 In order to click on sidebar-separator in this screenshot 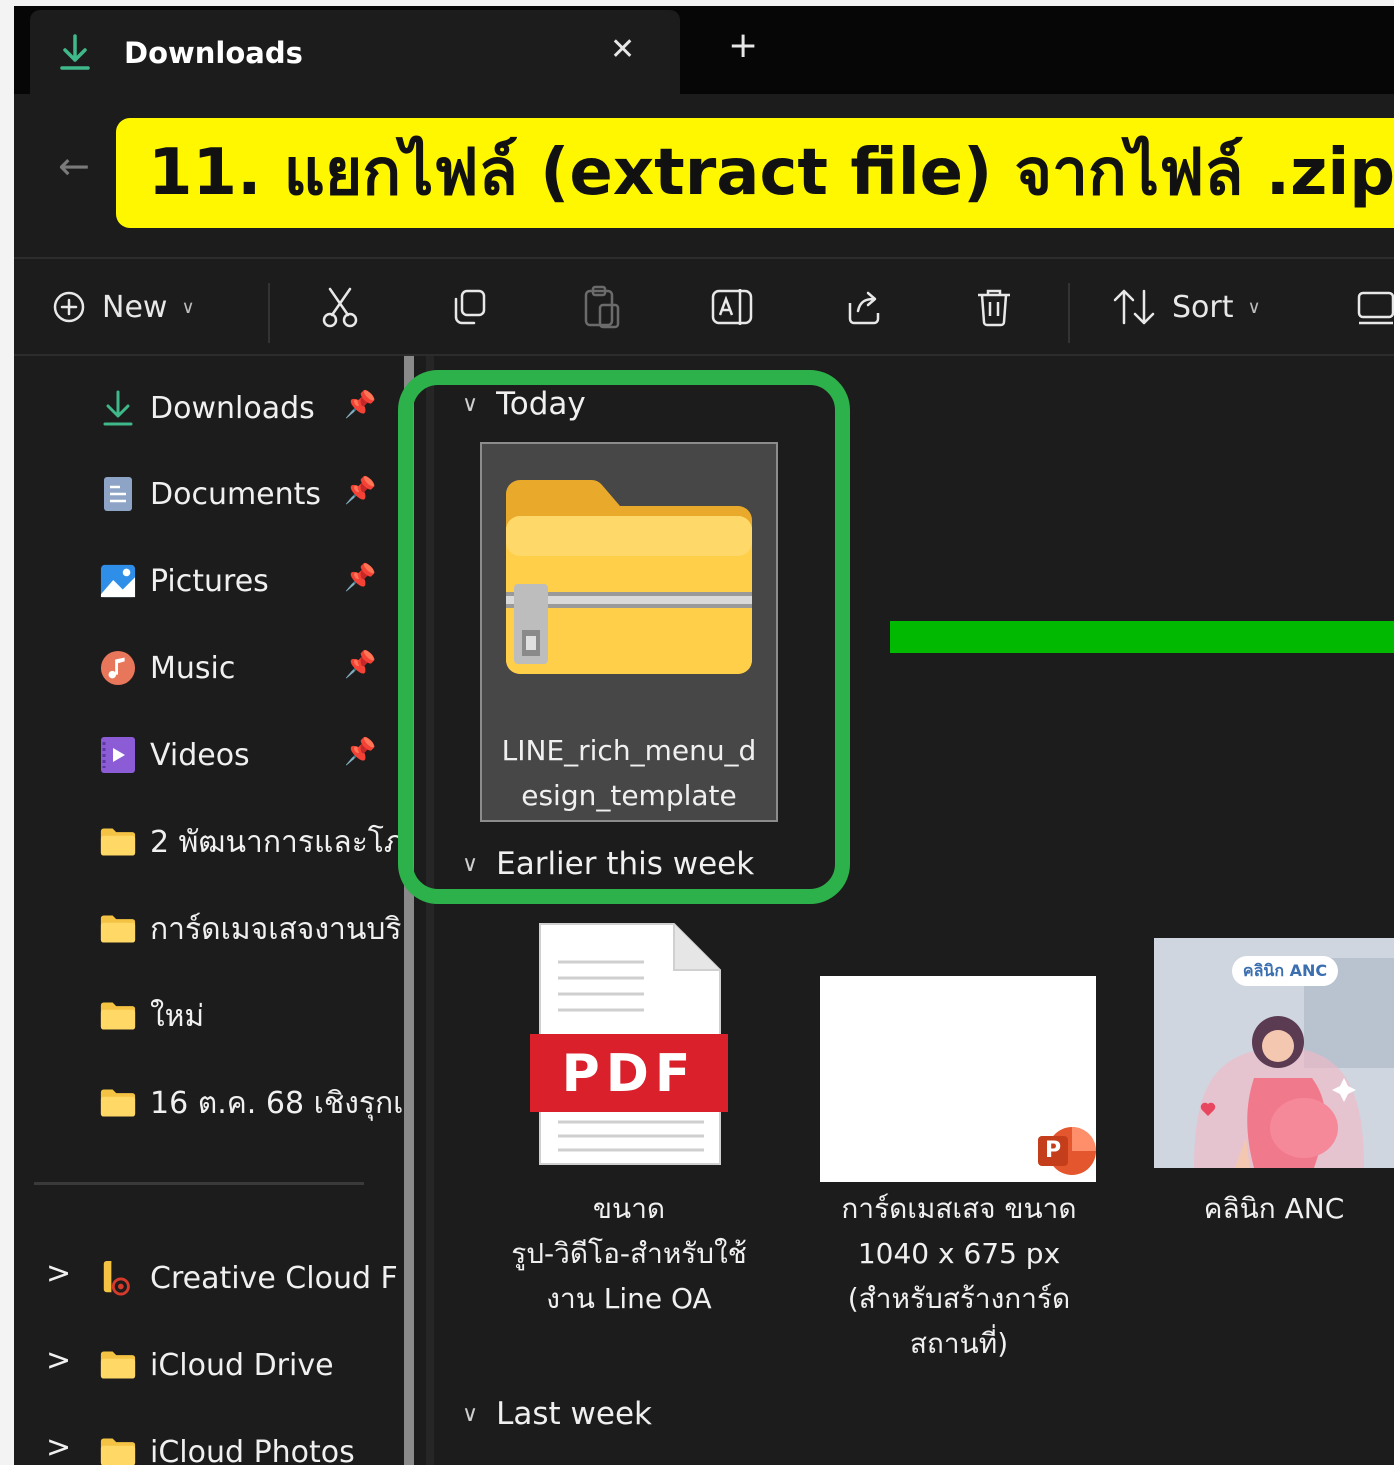, I will do `click(199, 1183)`.